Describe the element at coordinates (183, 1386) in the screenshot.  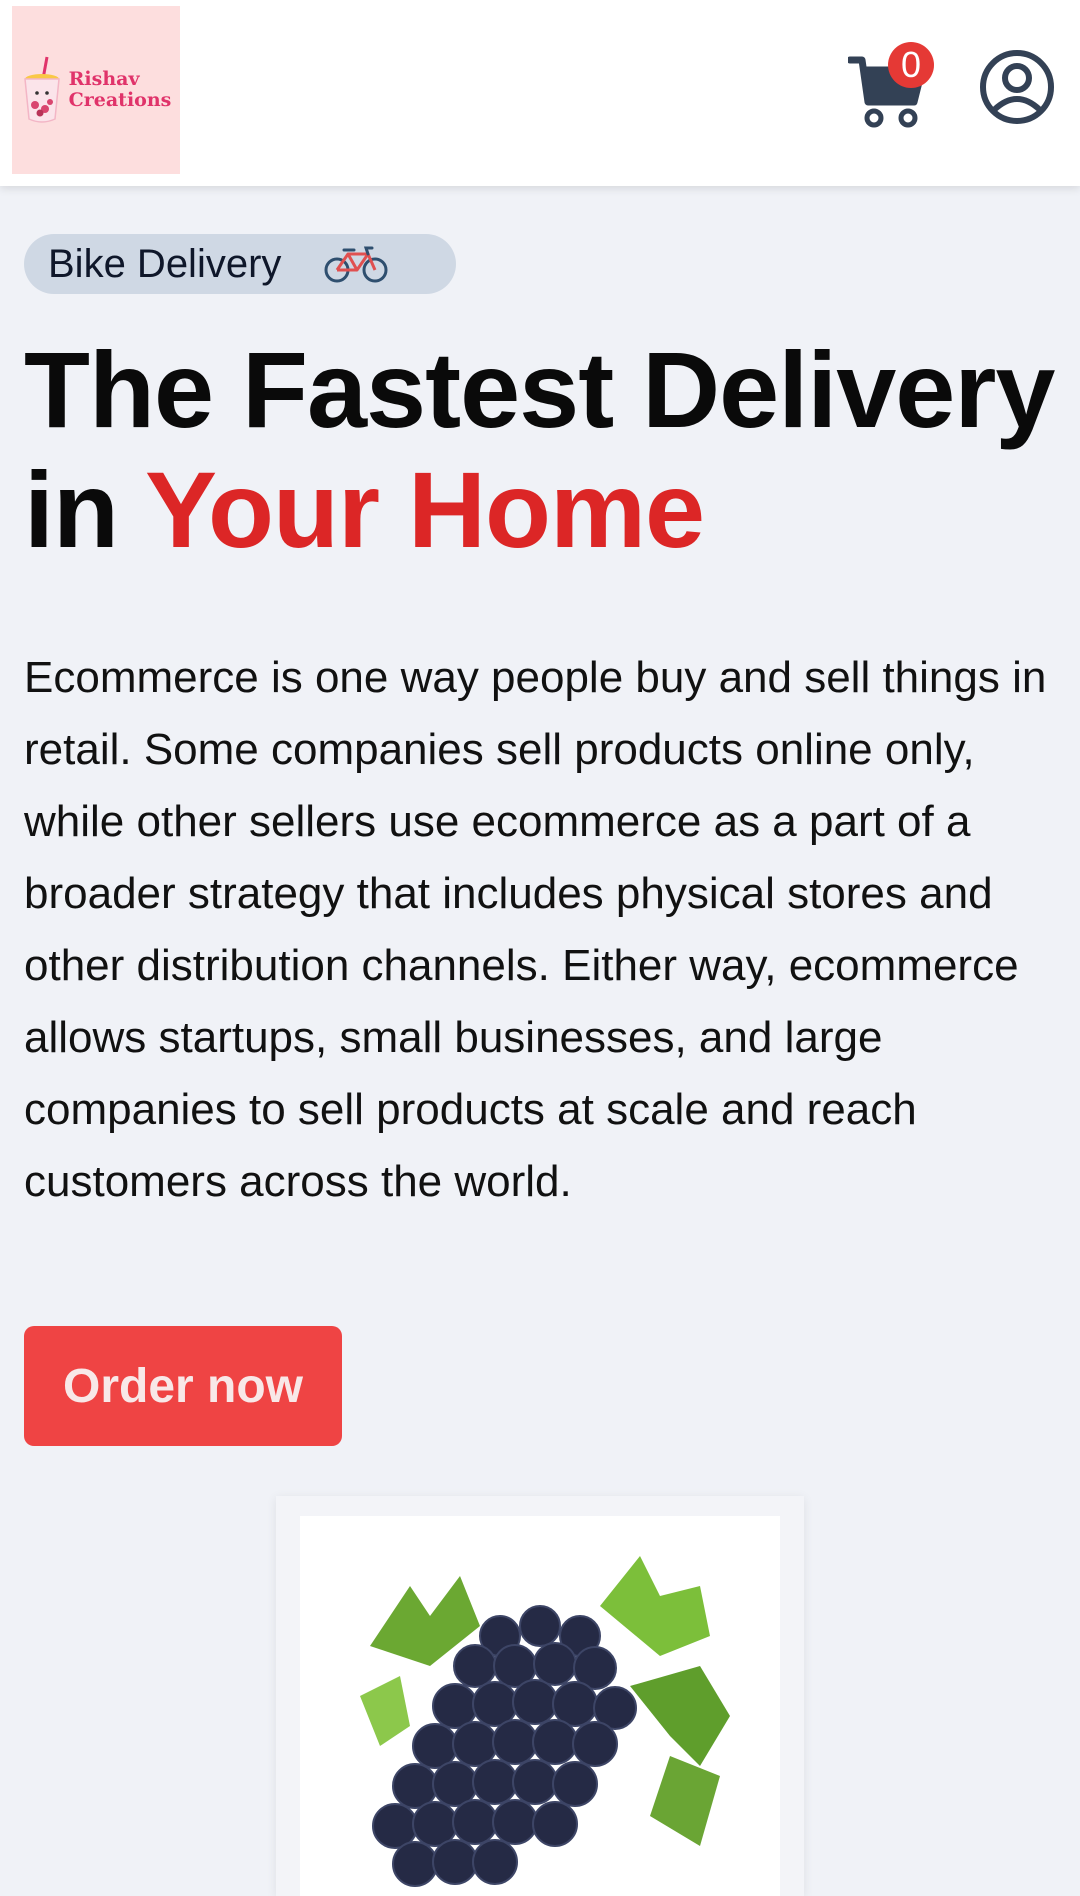
I see `order-now-button: Order now` at that location.